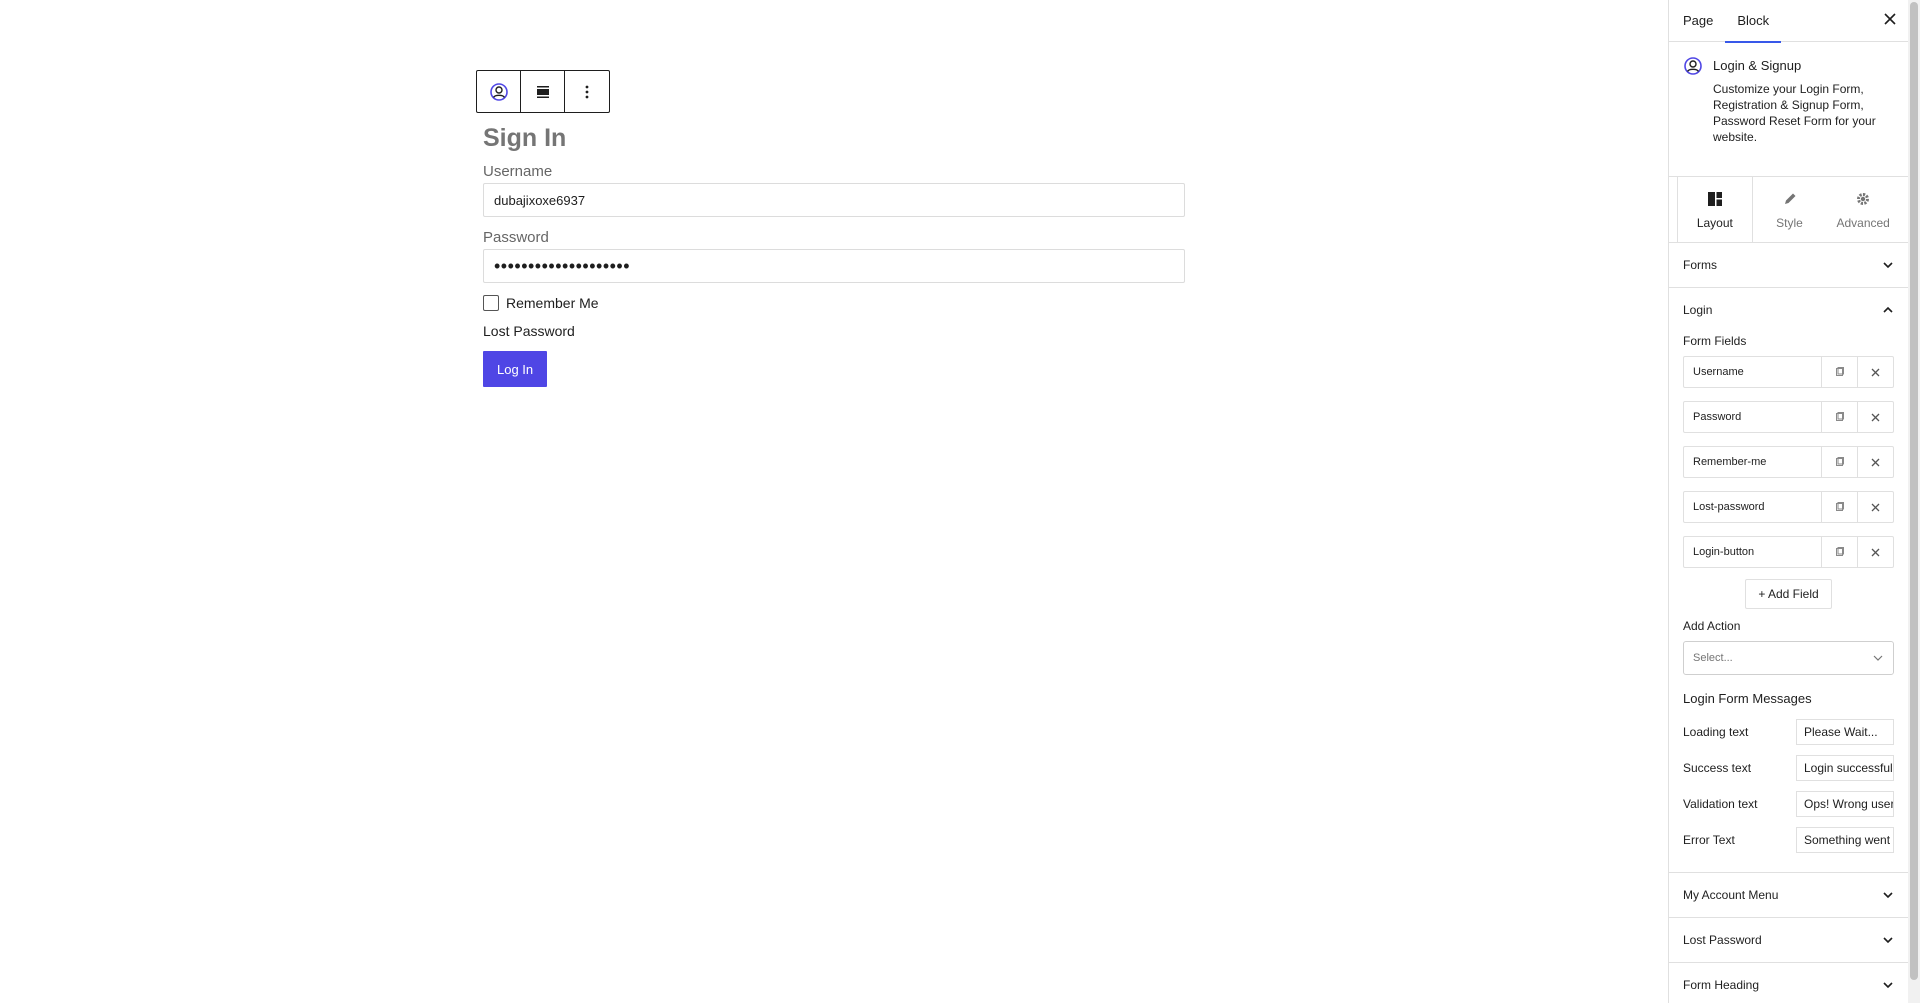 The image size is (1920, 1005). What do you see at coordinates (1788, 940) in the screenshot?
I see `section-lost-password-toggle: Lost Password` at bounding box center [1788, 940].